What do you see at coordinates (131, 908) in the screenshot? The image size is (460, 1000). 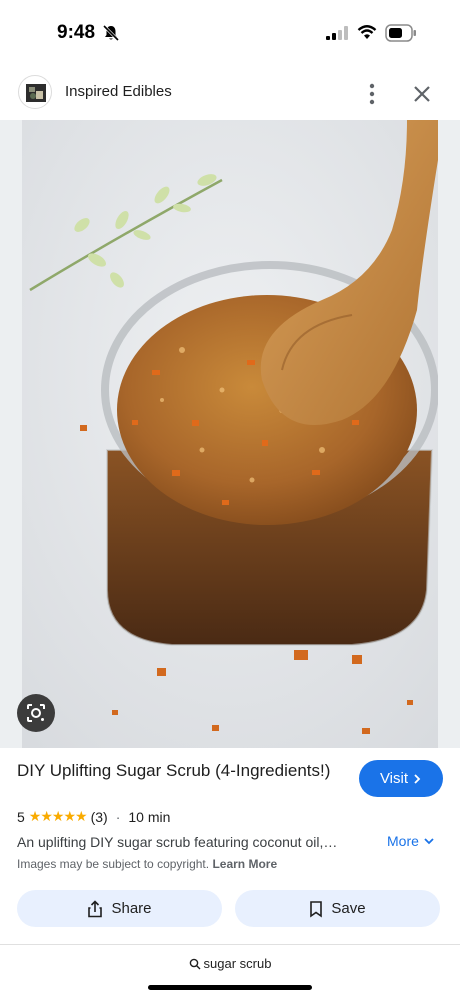 I see `share-label: Share` at bounding box center [131, 908].